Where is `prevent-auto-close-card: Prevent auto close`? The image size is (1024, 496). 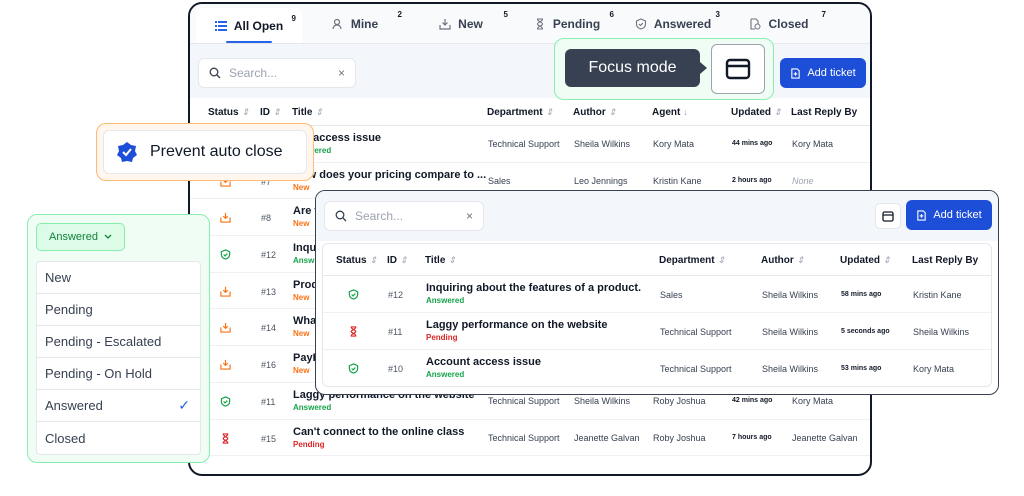
prevent-auto-close-card: Prevent auto close is located at coordinates (205, 152).